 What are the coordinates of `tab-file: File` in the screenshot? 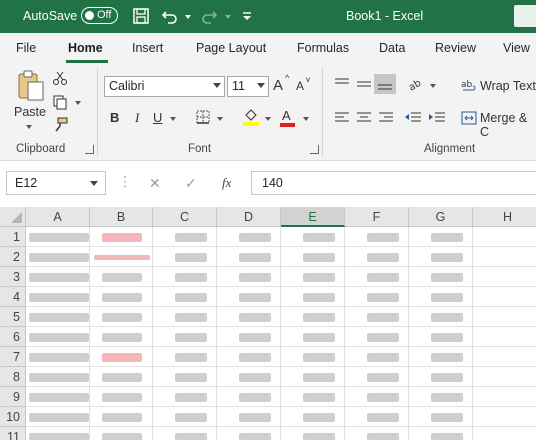 It's located at (26, 48).